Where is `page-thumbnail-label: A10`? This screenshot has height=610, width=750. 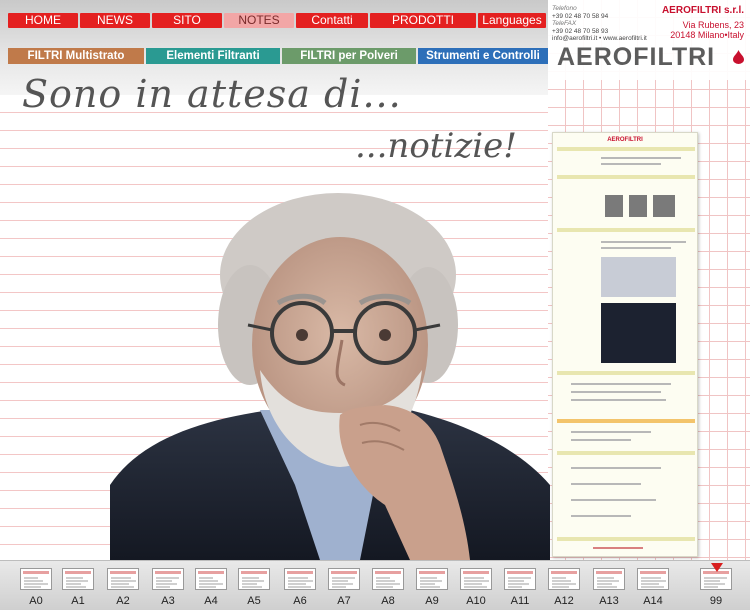
page-thumbnail-label: A10 is located at coordinates (476, 601).